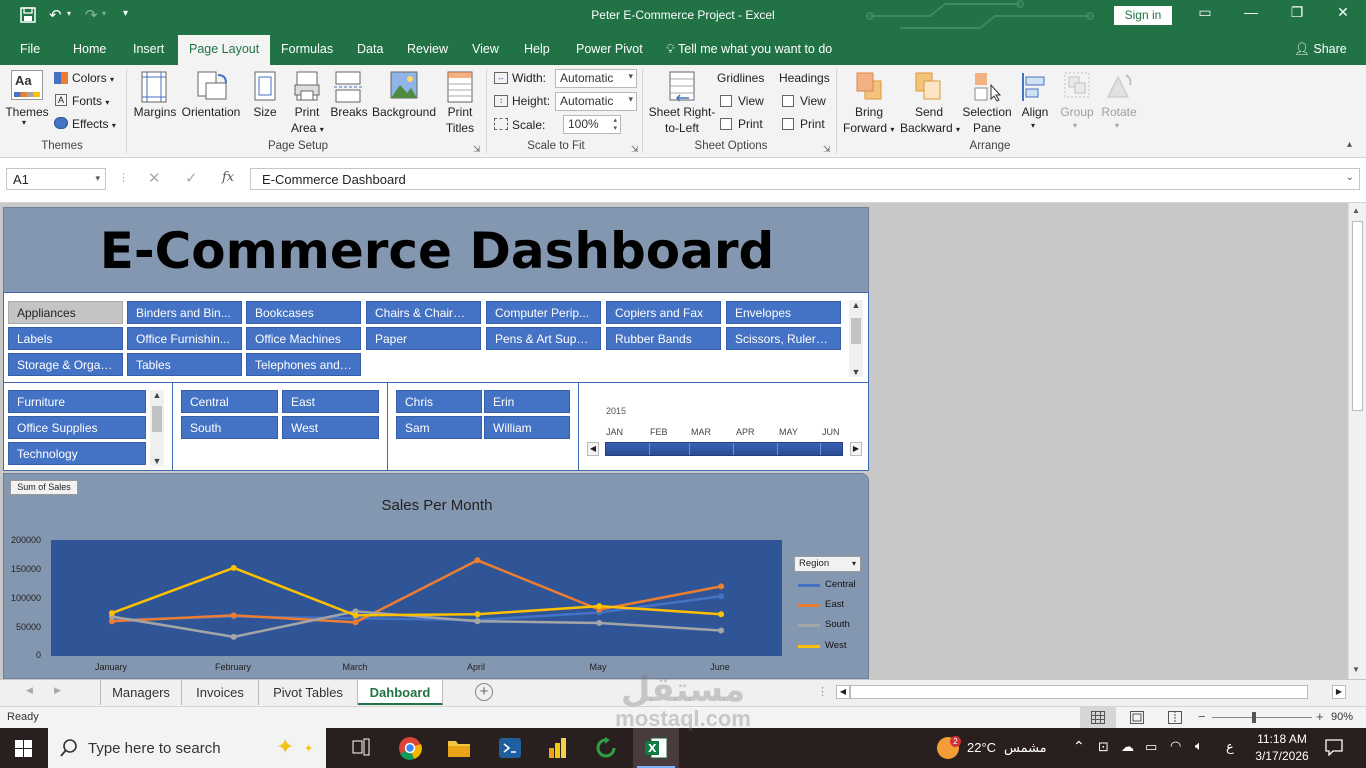  I want to click on excel-taskbar-button: X, so click(656, 748).